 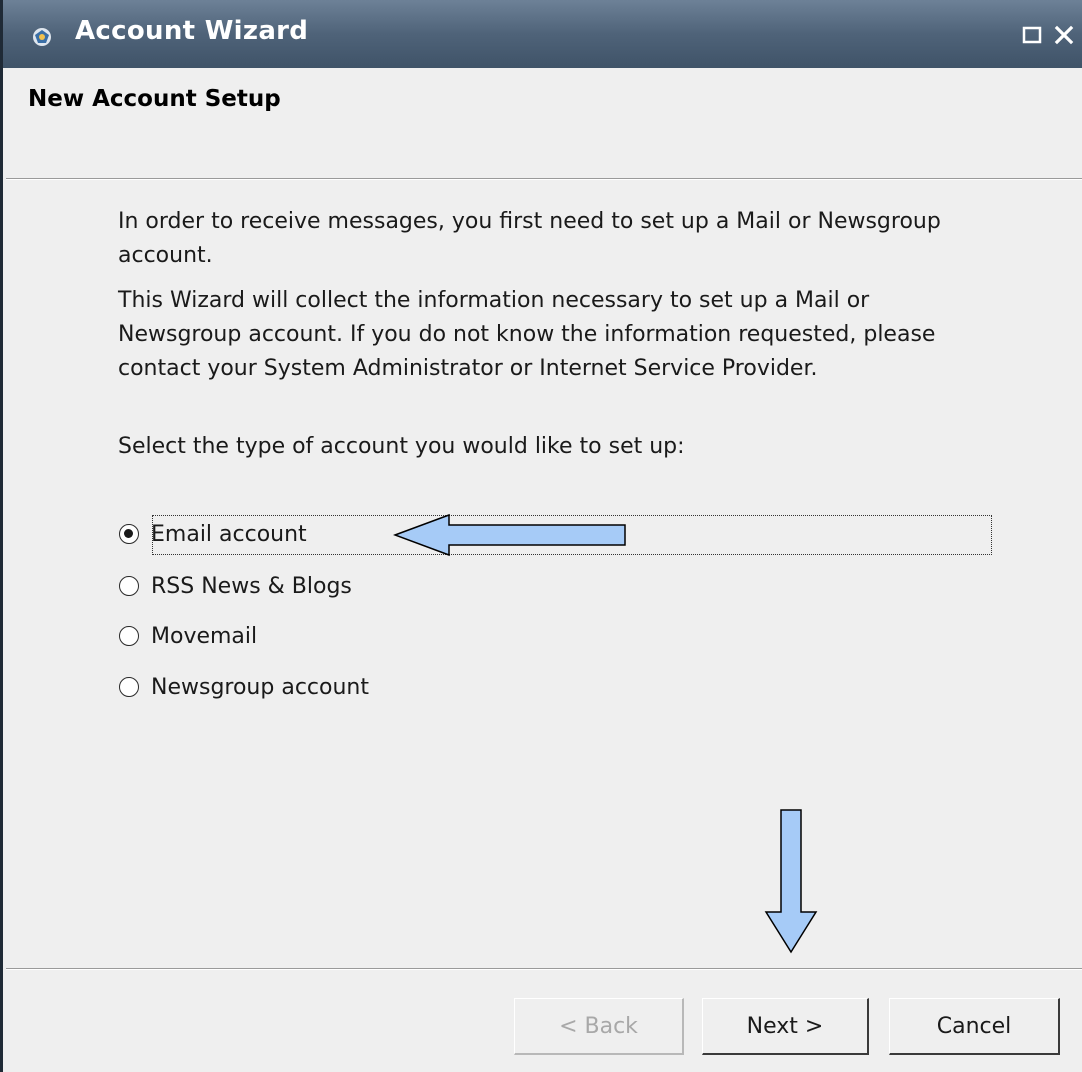 What do you see at coordinates (785, 1026) in the screenshot?
I see `next-button: Next >` at bounding box center [785, 1026].